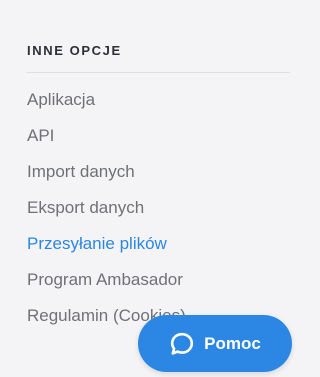  I want to click on help-button: Pomoc, so click(215, 343).